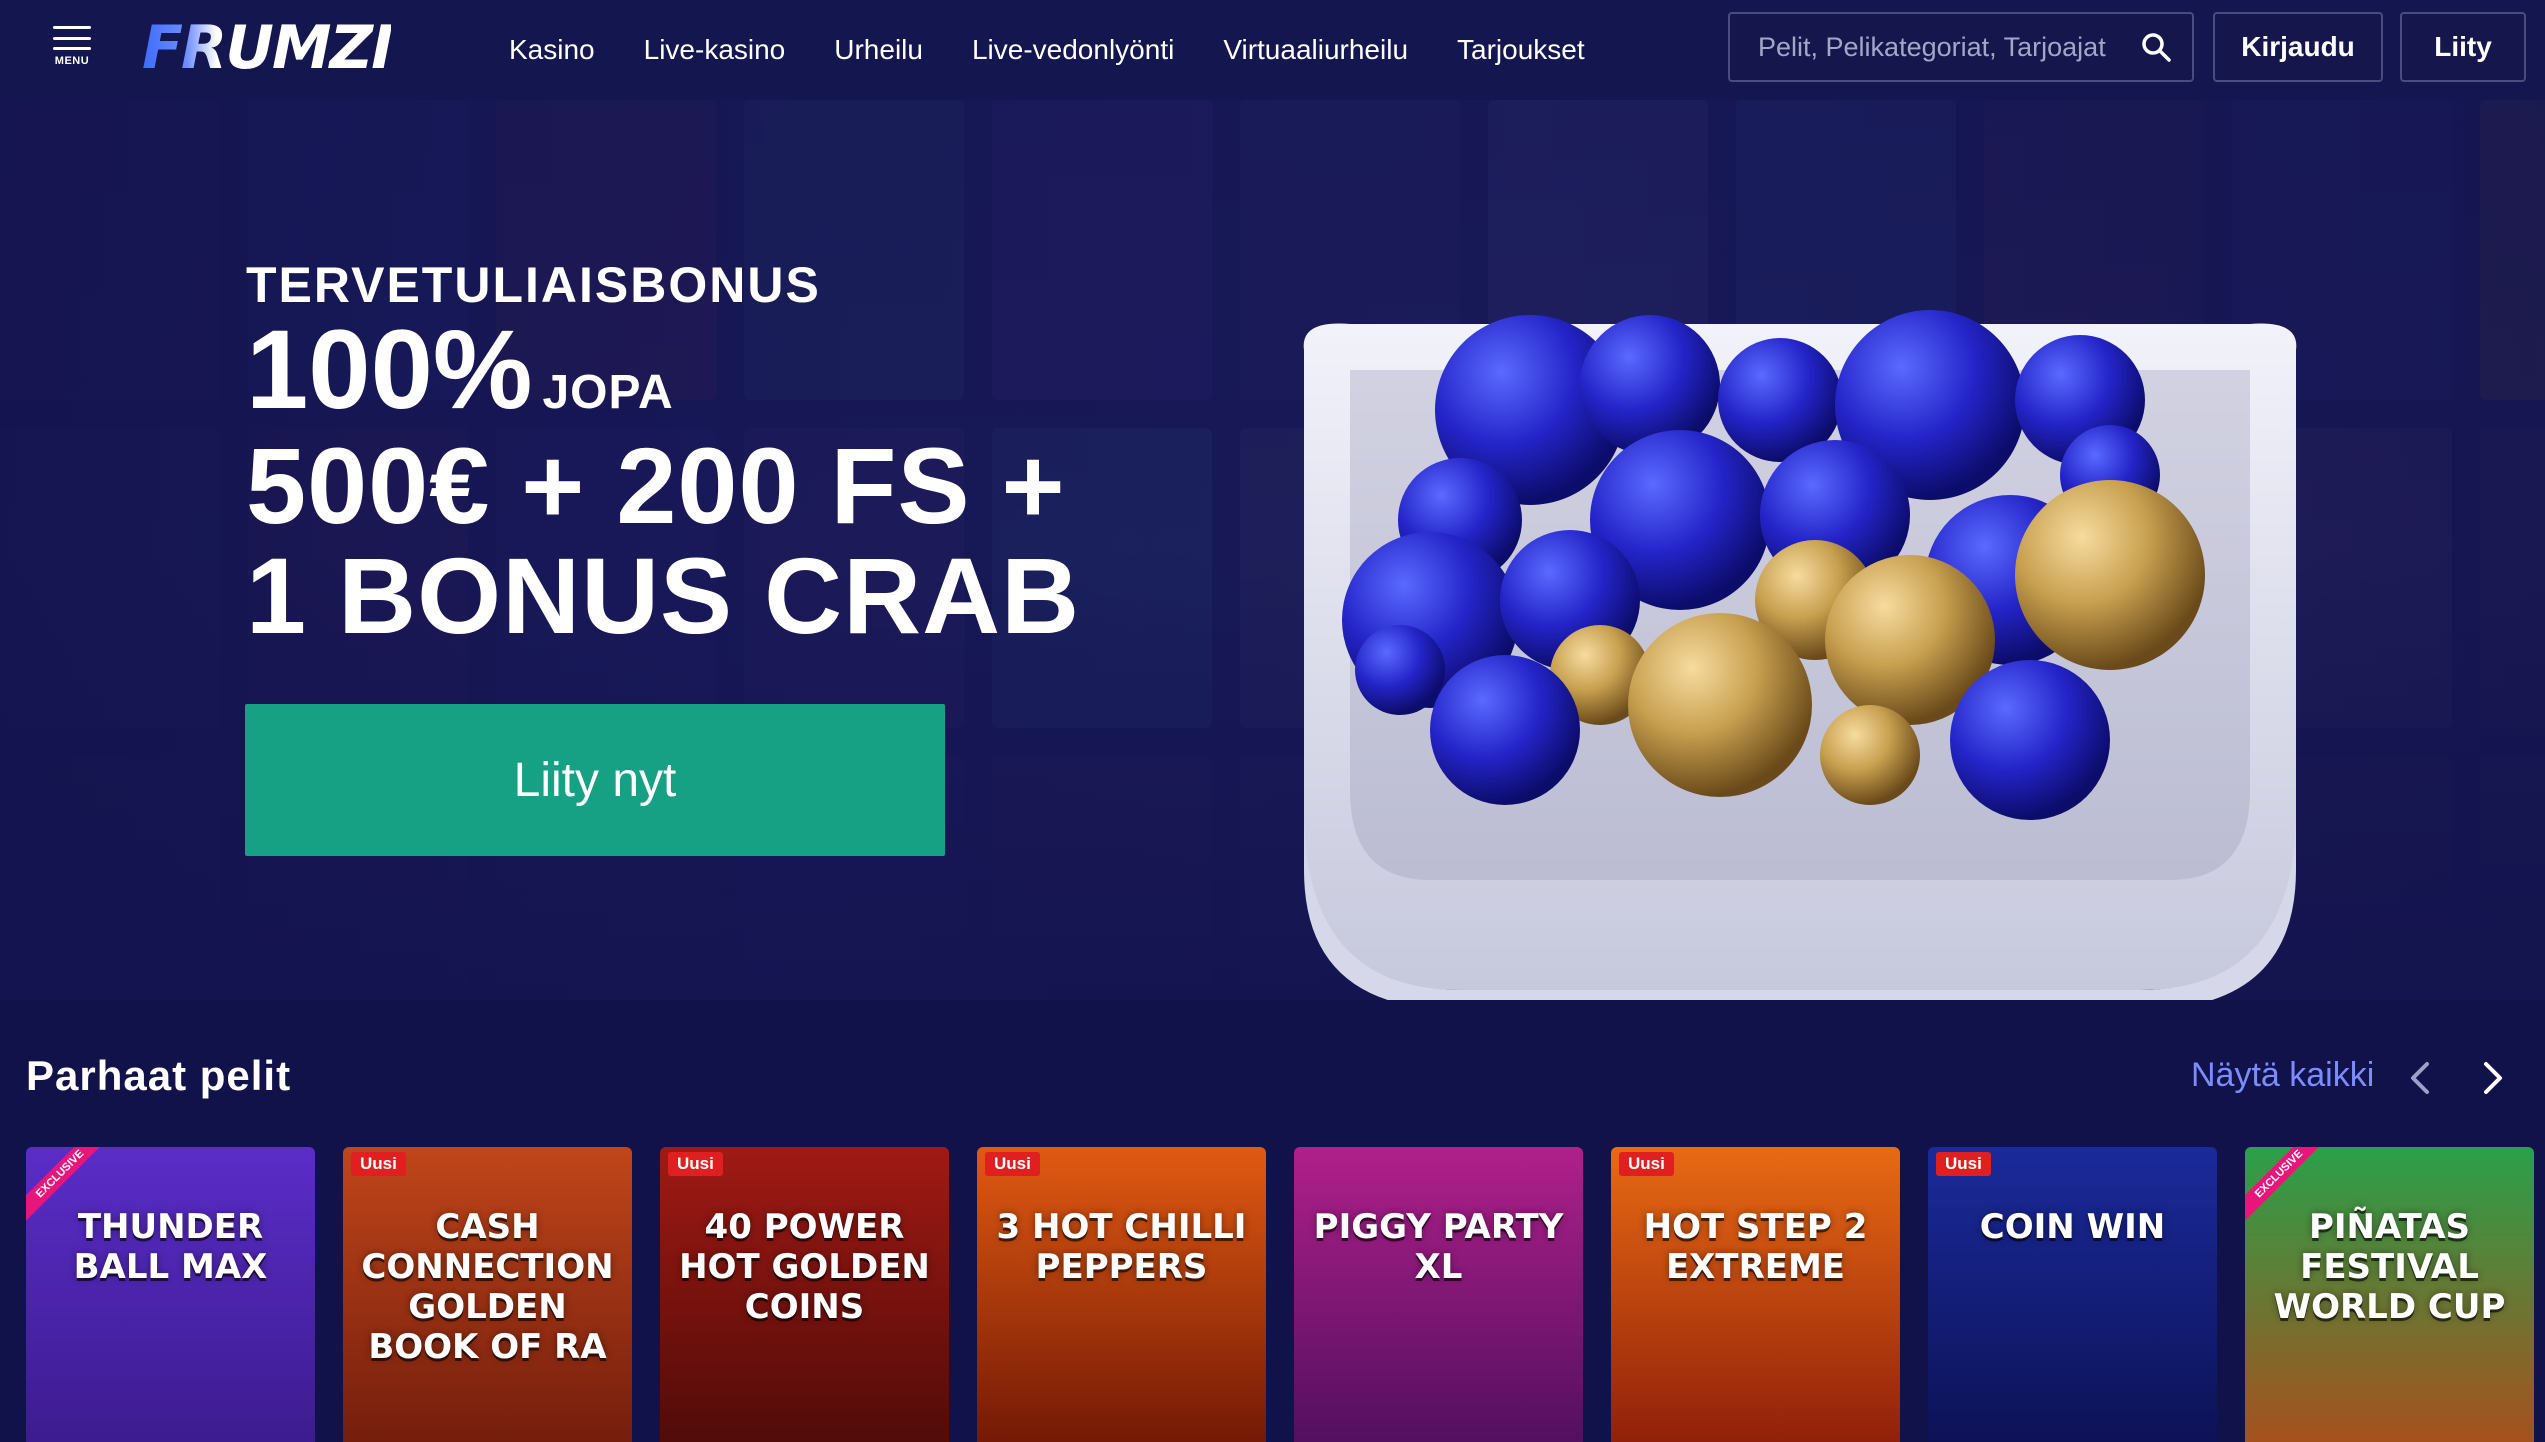 The height and width of the screenshot is (1442, 2545). Describe the element at coordinates (1315, 50) in the screenshot. I see `nav-virtuaaliurheilu: Virtuaaliurheilu` at that location.